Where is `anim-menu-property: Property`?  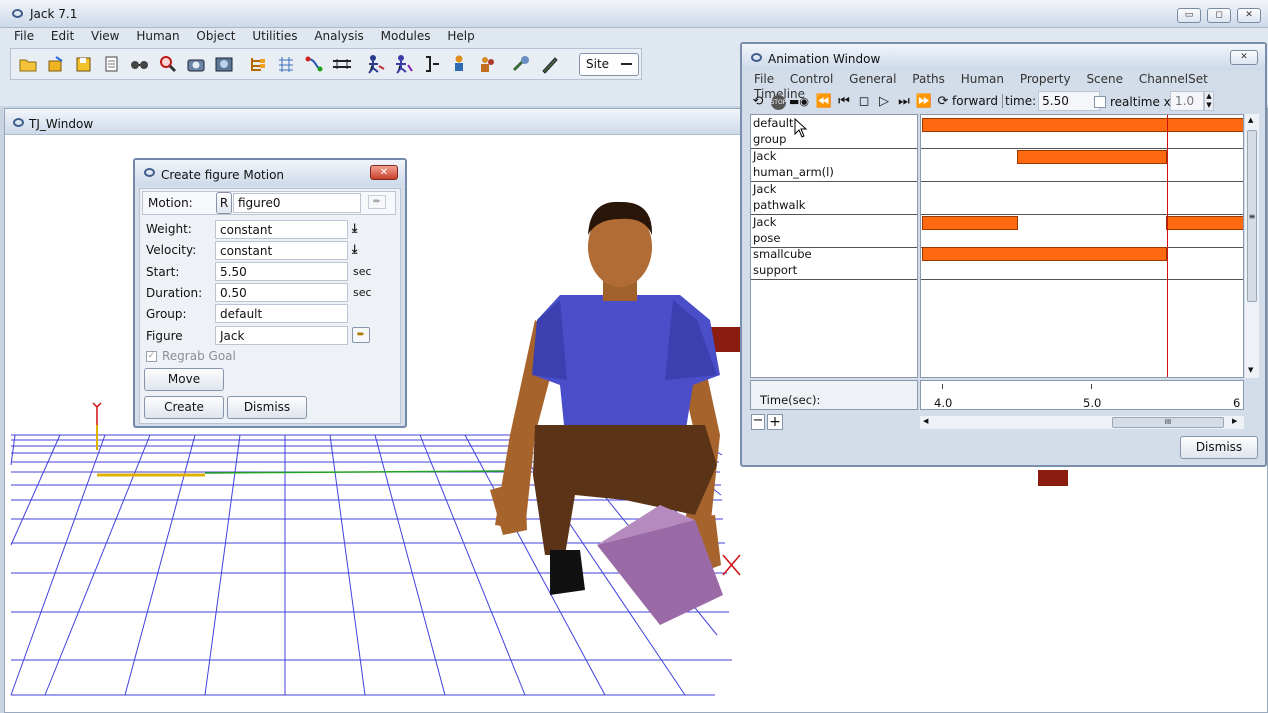 anim-menu-property: Property is located at coordinates (1045, 79).